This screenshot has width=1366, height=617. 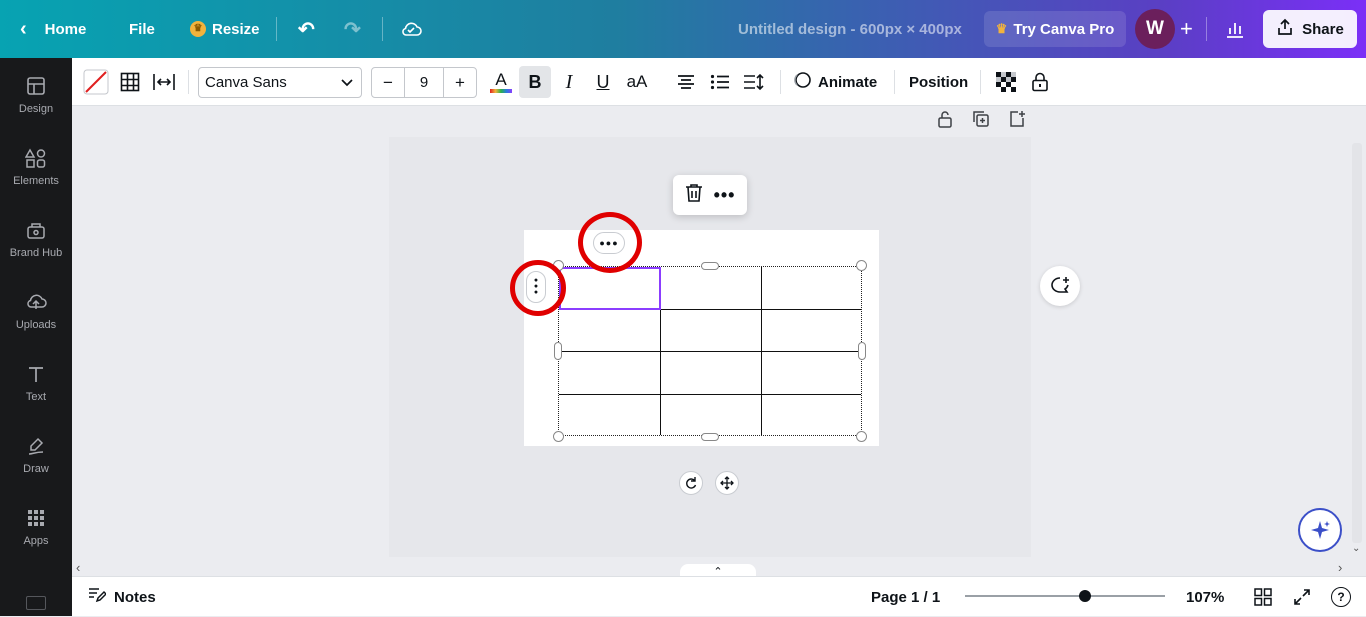 I want to click on insights-icon, so click(x=1235, y=29).